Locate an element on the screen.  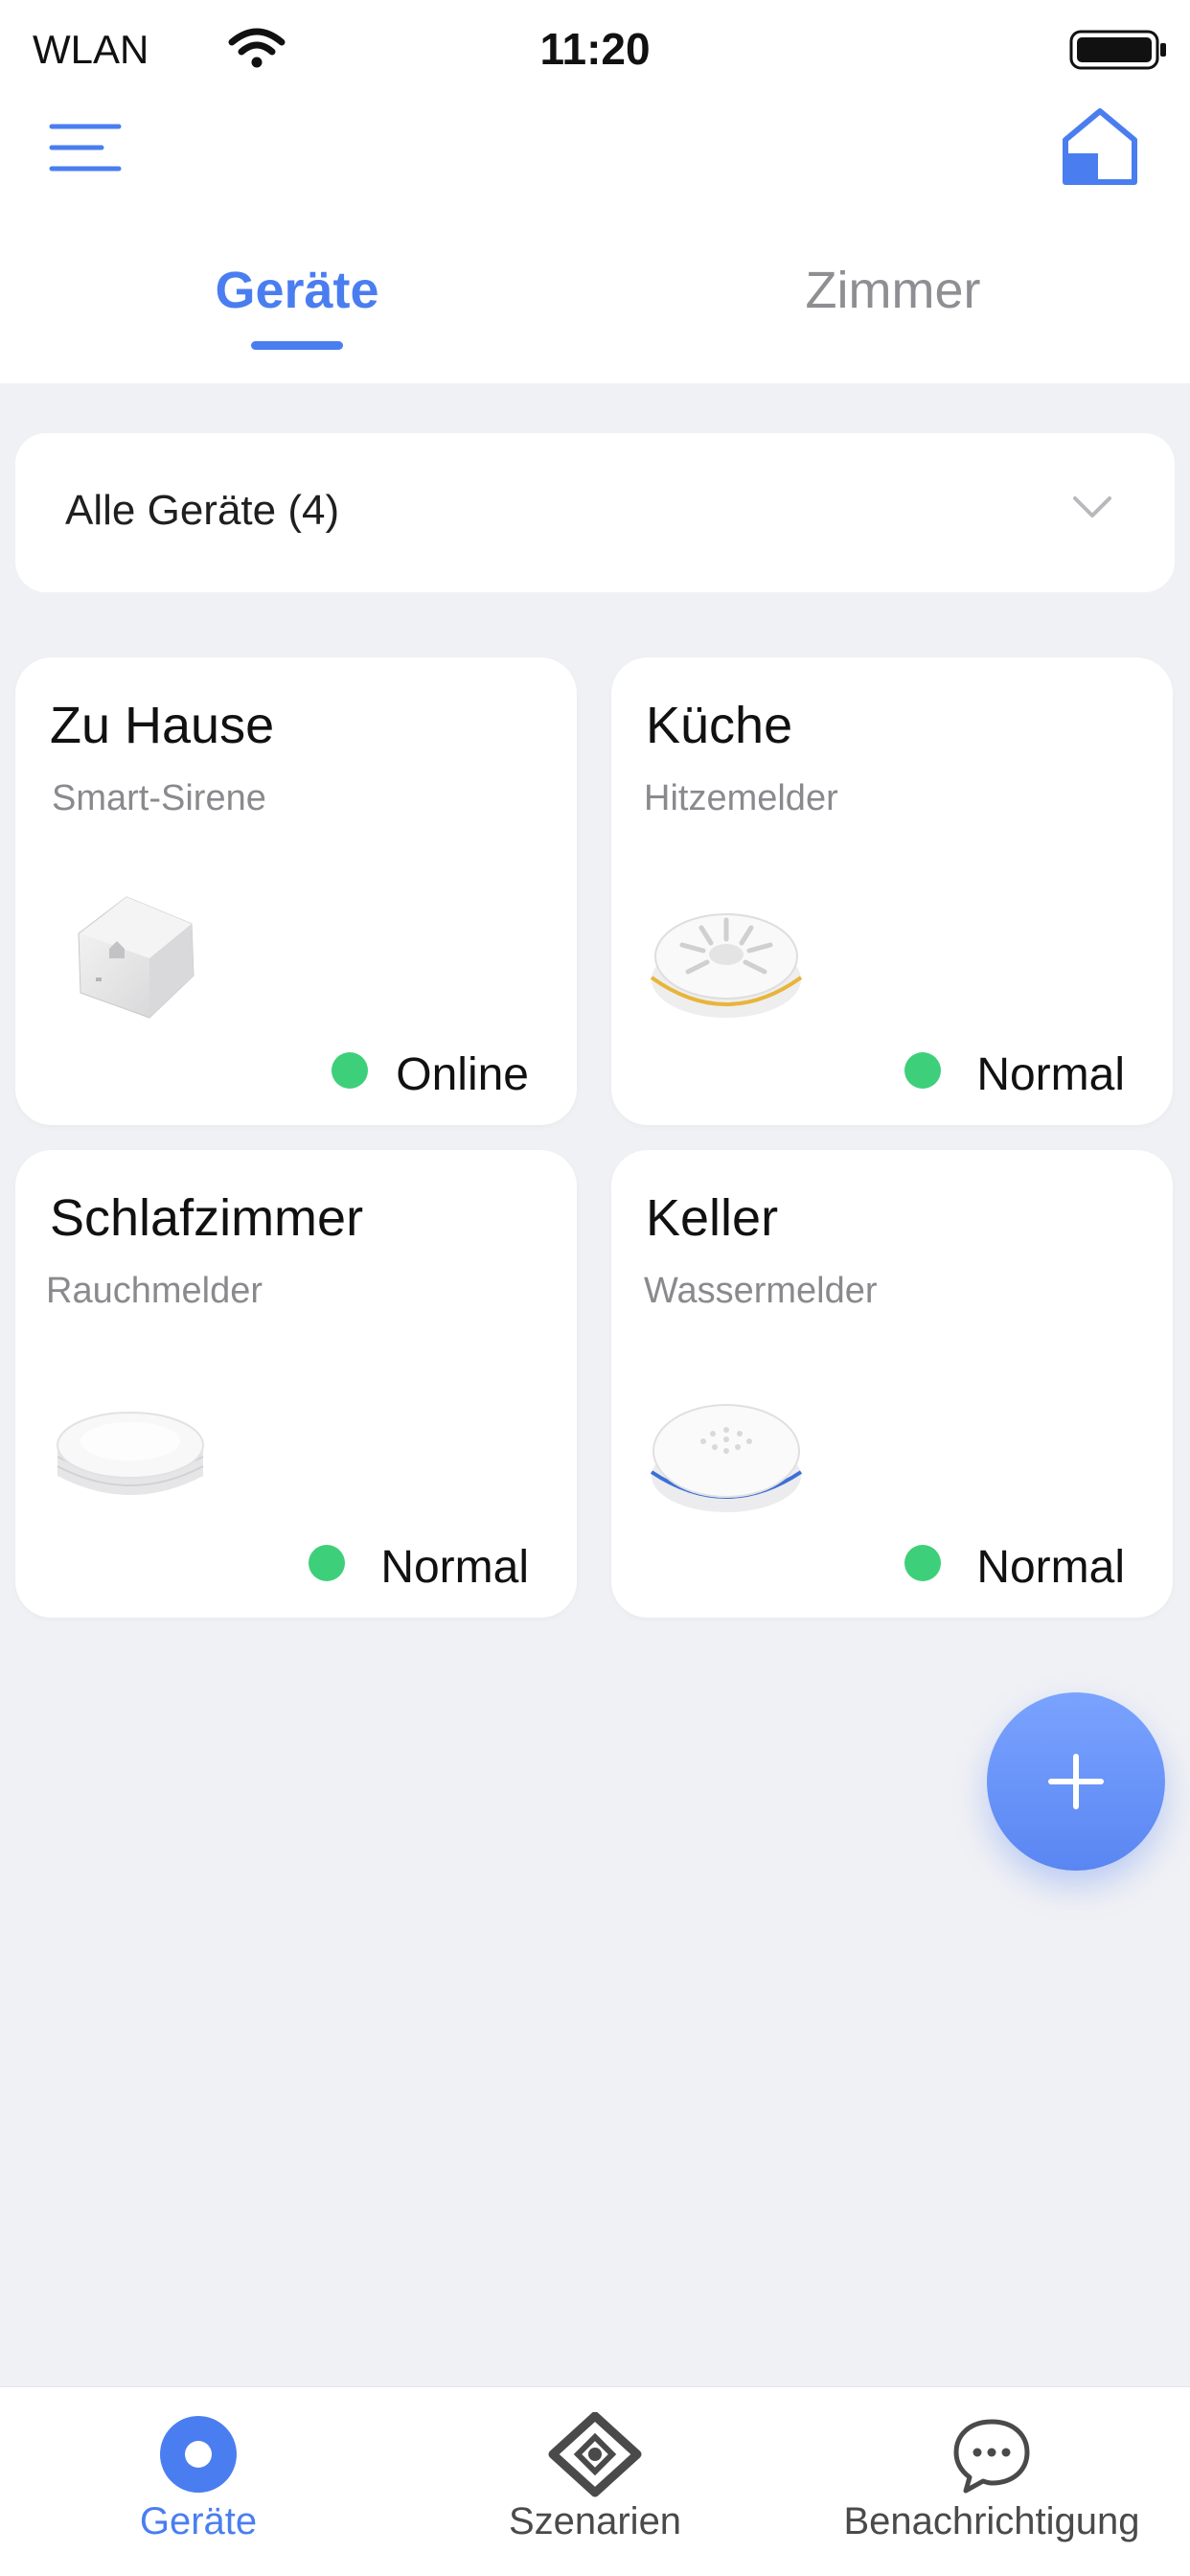
smoke-detector-icon is located at coordinates (131, 1453).